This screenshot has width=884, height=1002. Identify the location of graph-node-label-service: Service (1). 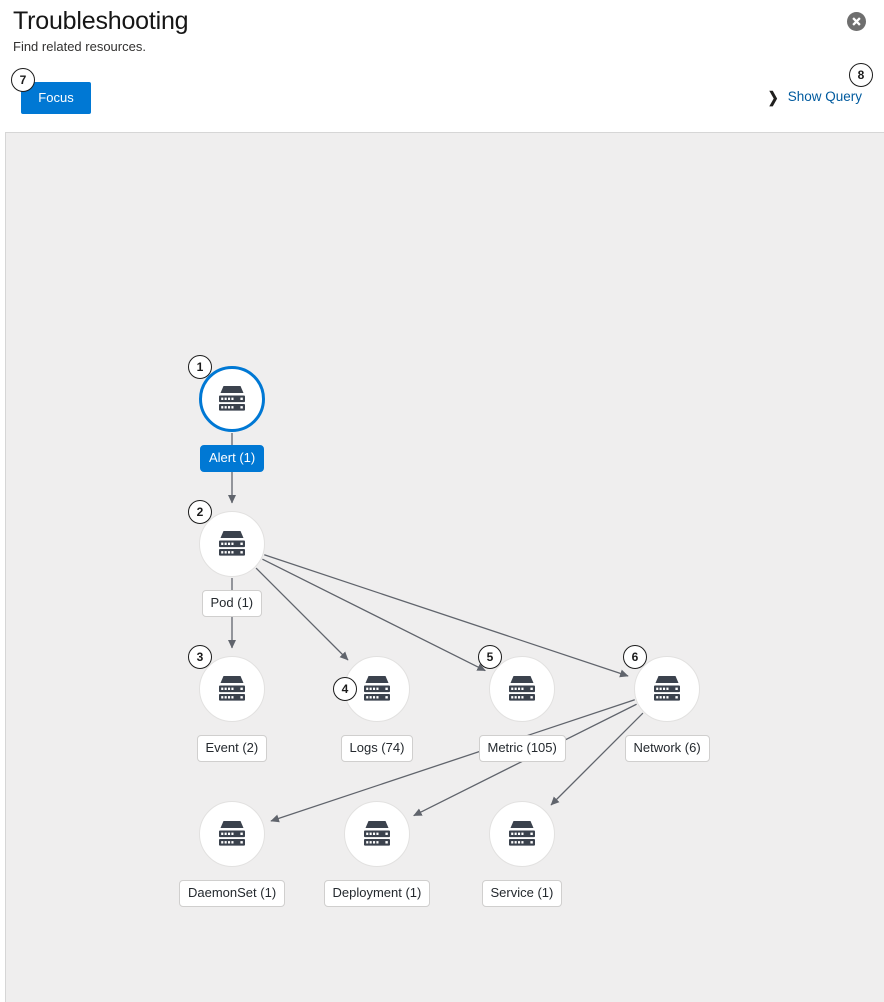
(522, 893).